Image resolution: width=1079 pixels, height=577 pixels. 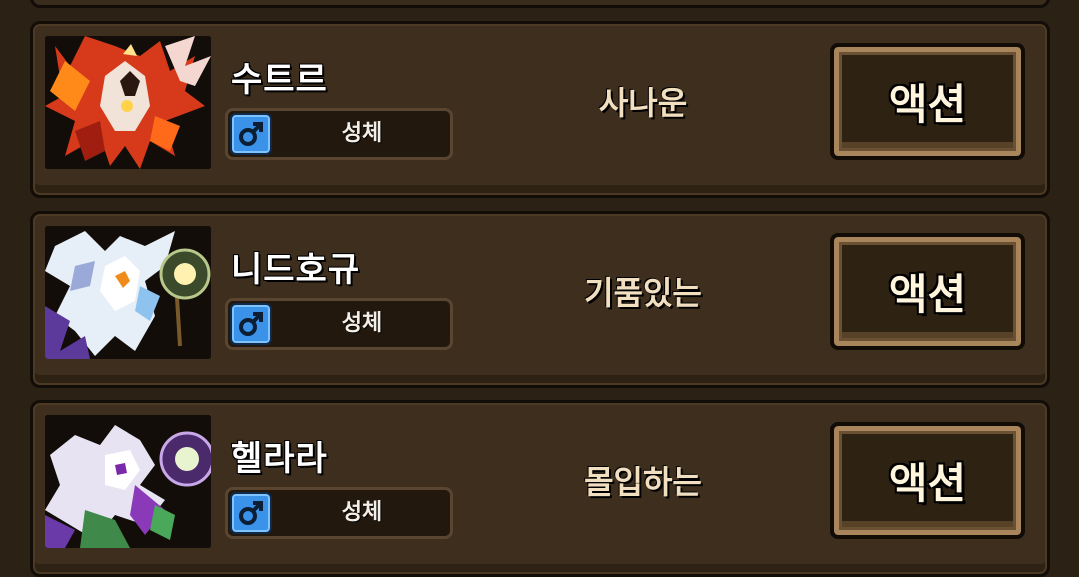 I want to click on ice-dragon-icon, so click(x=128, y=292).